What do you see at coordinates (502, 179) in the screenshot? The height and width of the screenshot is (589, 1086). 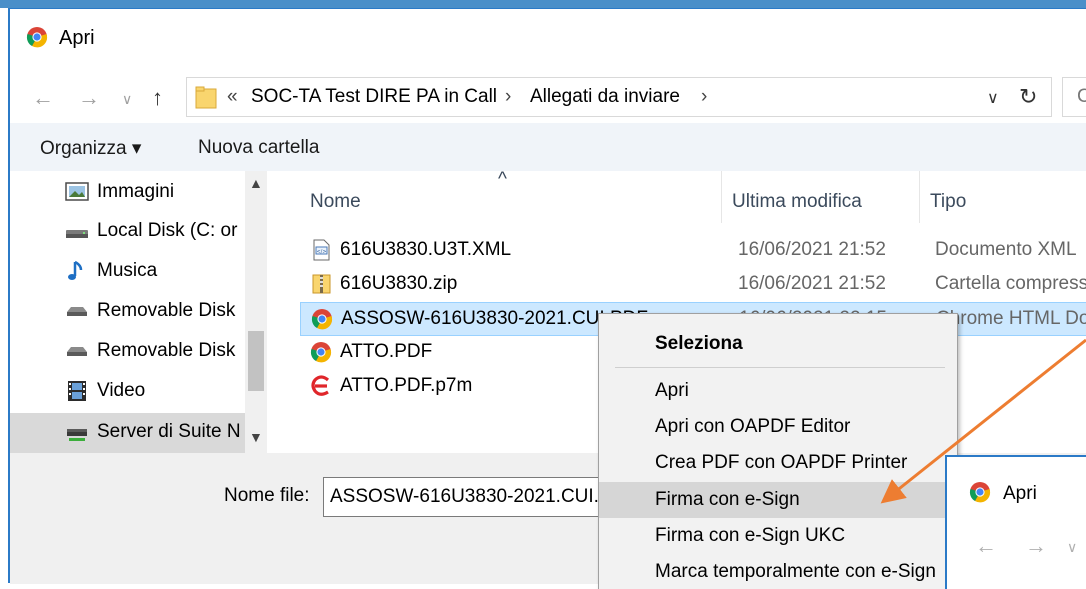 I see `sort-ascending-icon: ^` at bounding box center [502, 179].